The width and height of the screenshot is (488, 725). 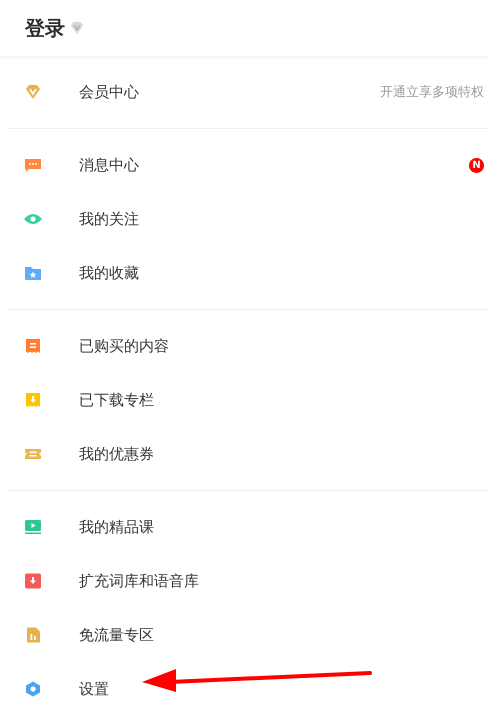 I want to click on ticket-icon, so click(x=33, y=454).